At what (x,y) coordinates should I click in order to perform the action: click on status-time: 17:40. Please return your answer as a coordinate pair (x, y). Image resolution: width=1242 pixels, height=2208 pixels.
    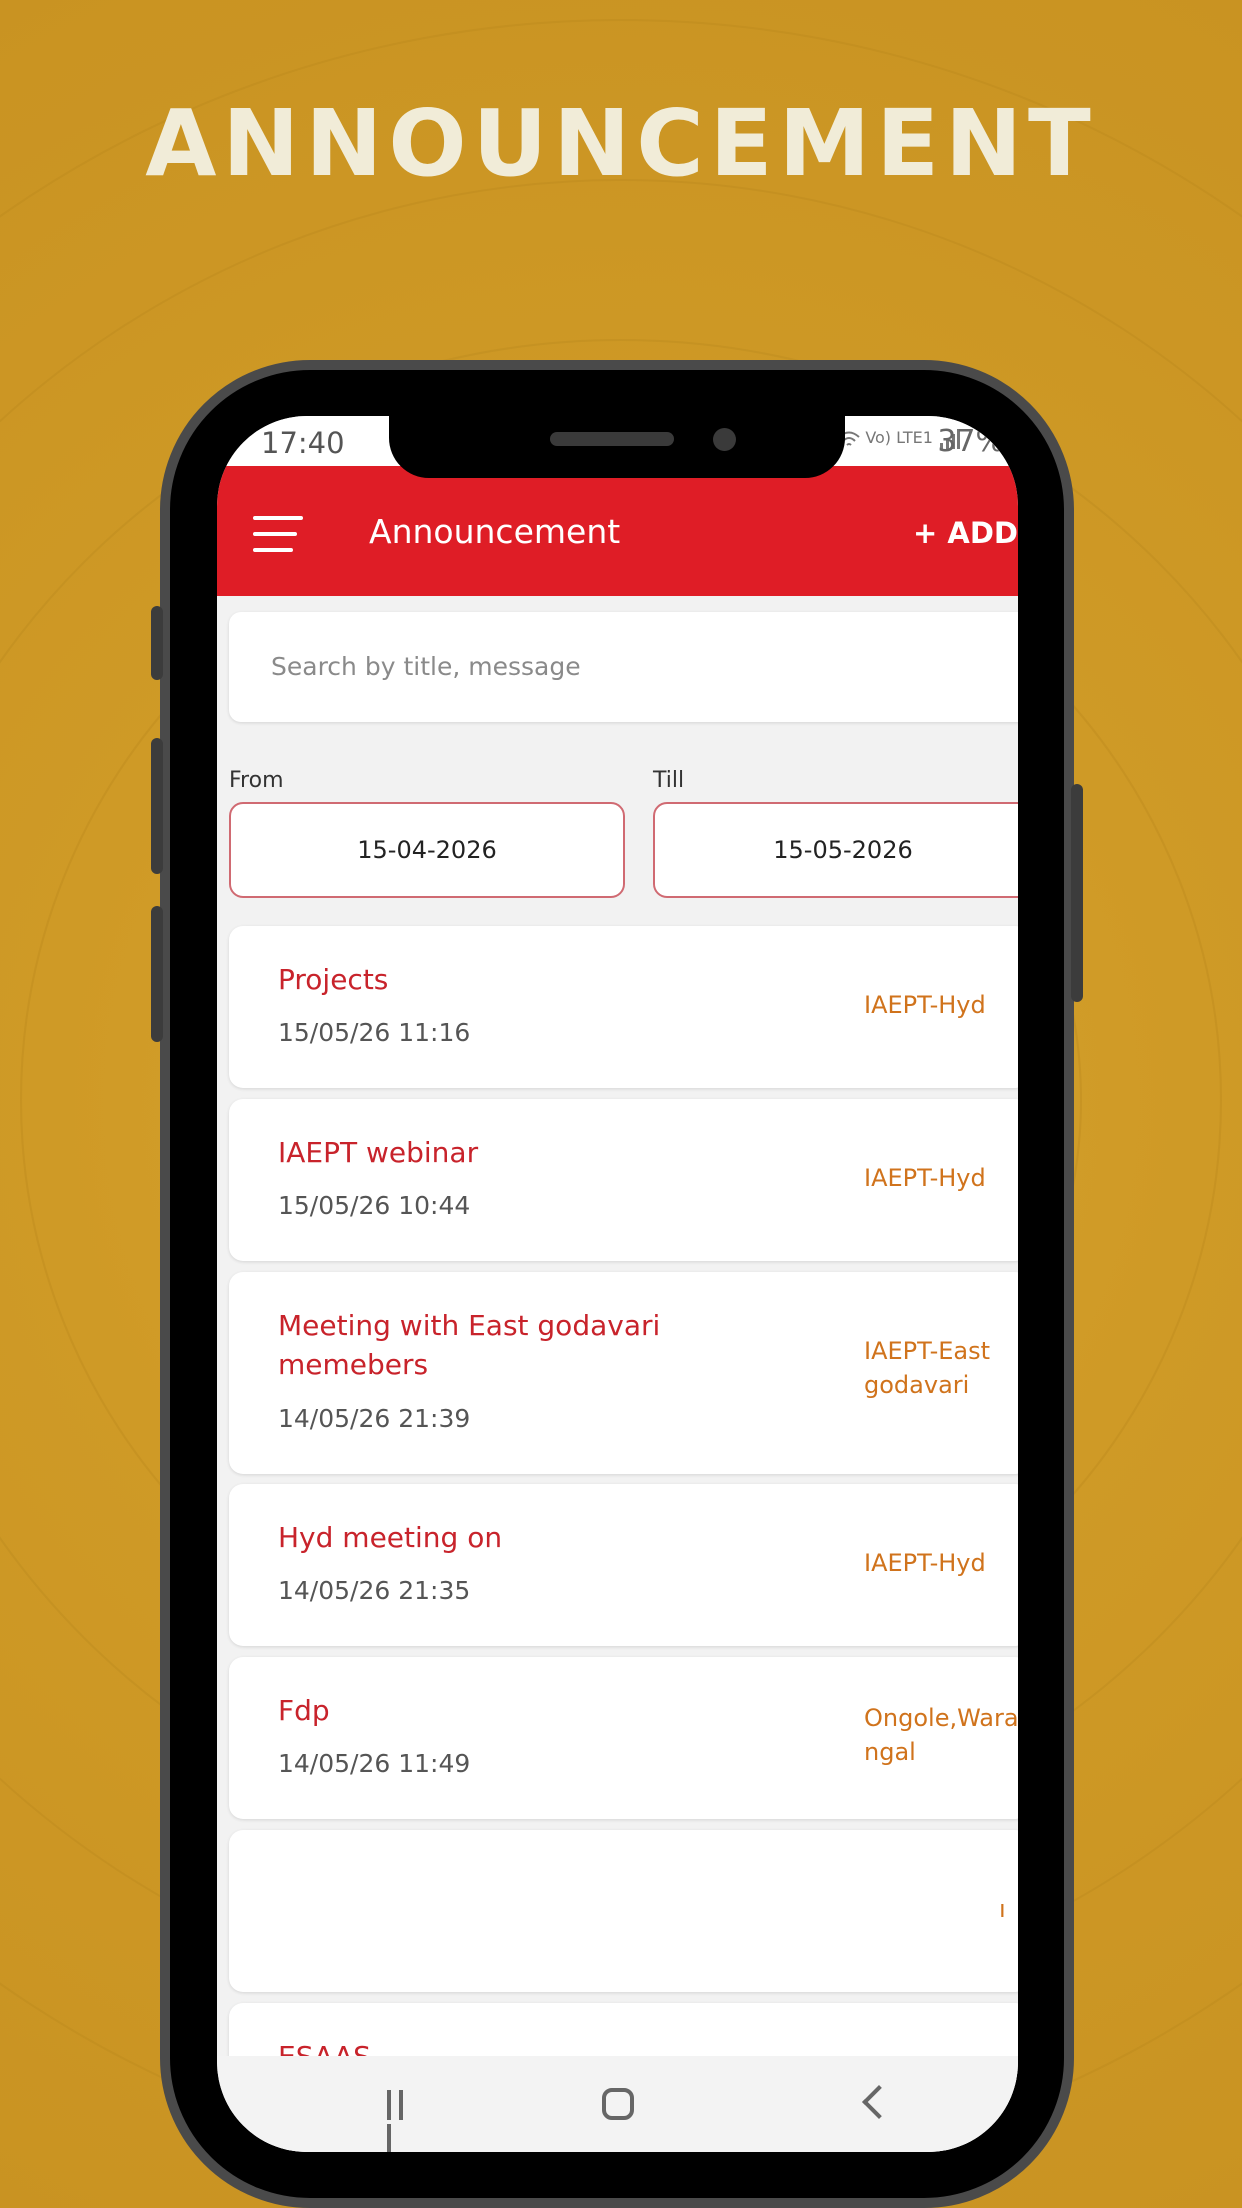
    Looking at the image, I should click on (303, 443).